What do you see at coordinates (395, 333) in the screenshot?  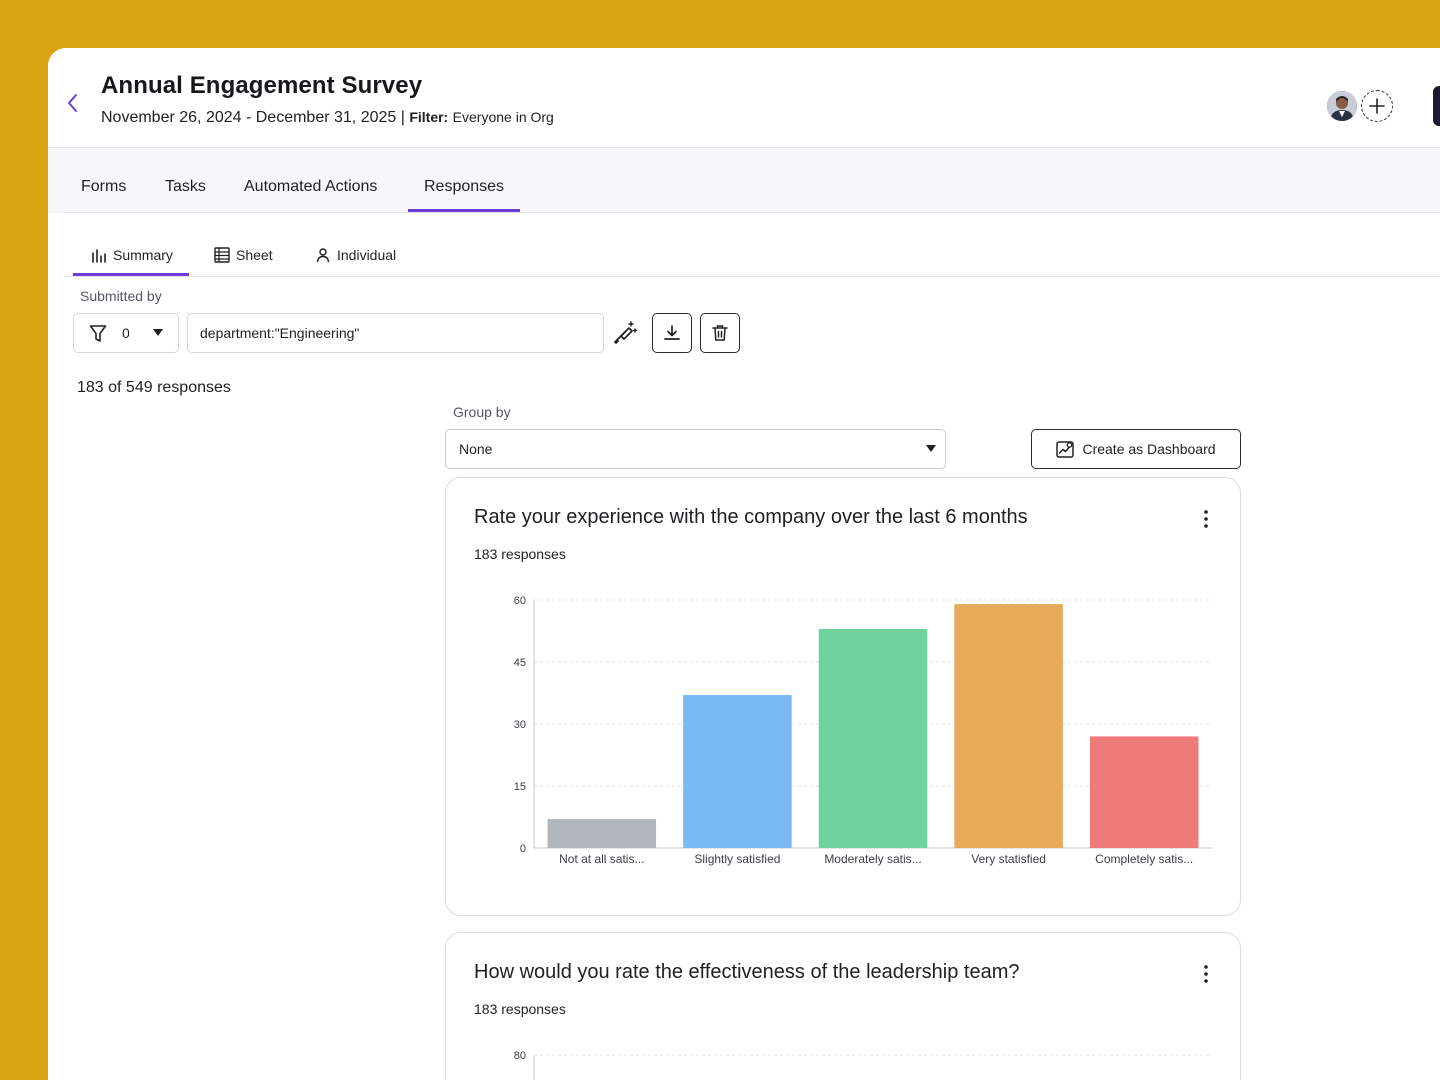 I see `filter-query-input` at bounding box center [395, 333].